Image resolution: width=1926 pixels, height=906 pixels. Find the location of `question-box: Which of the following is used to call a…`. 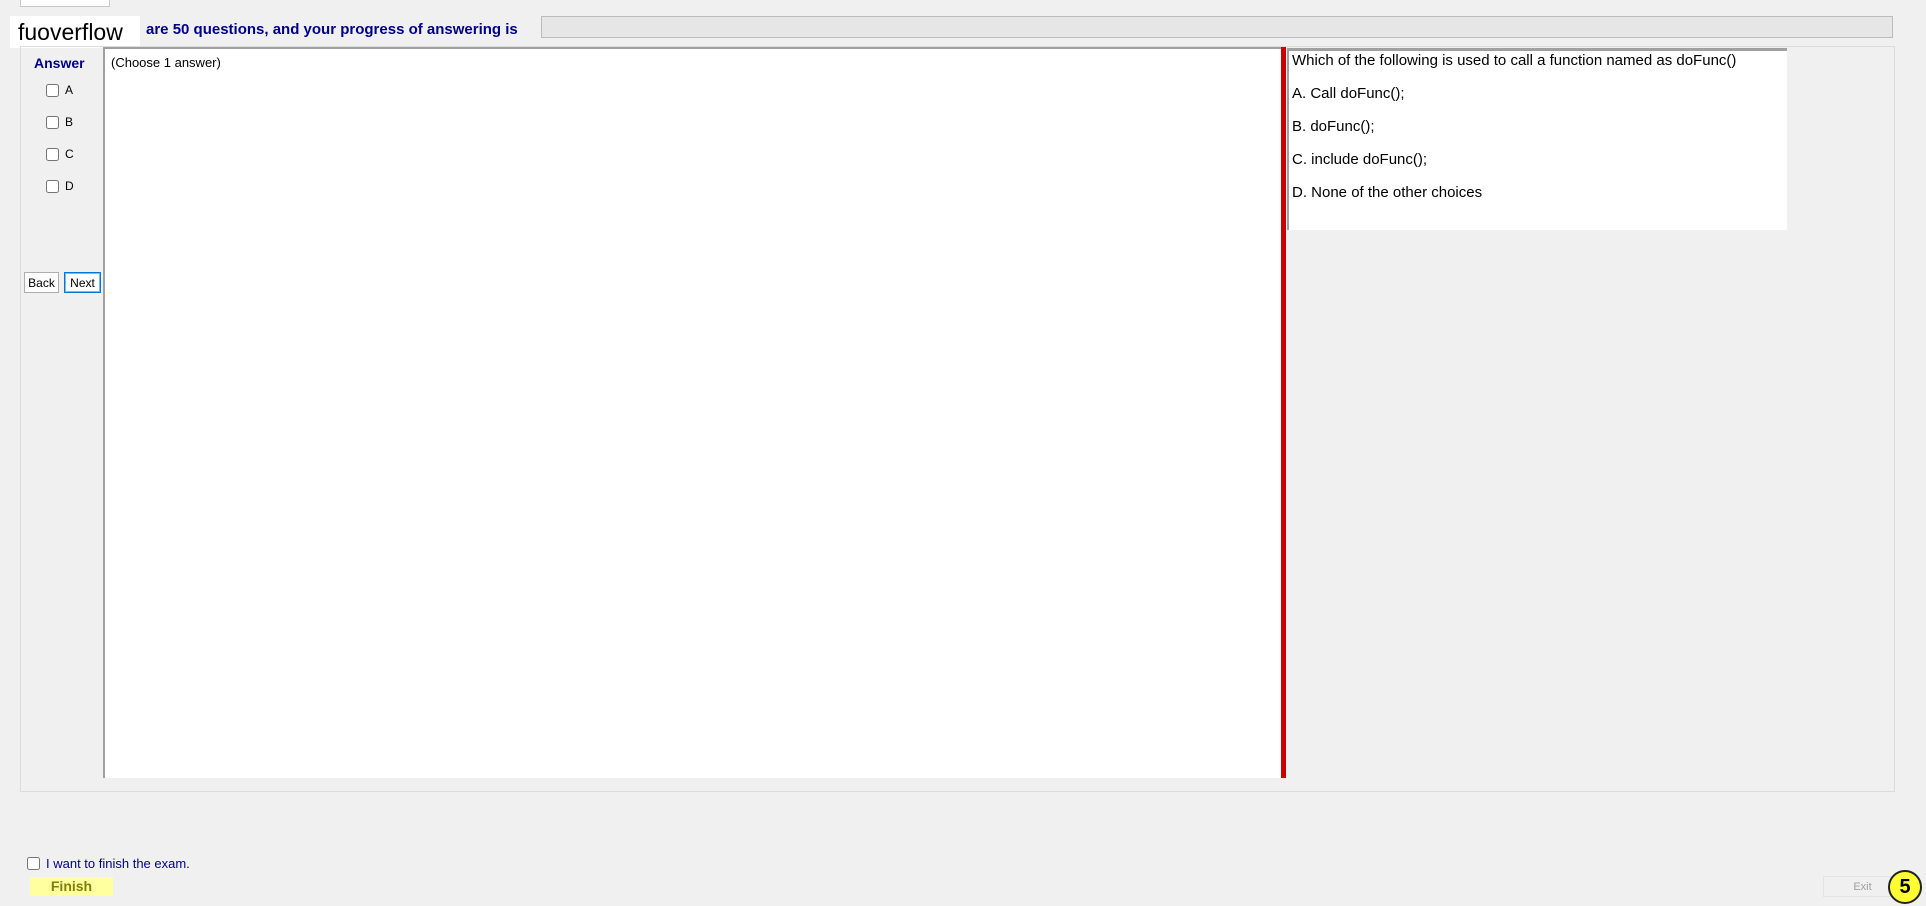

question-box: Which of the following is used to call a… is located at coordinates (1537, 139).